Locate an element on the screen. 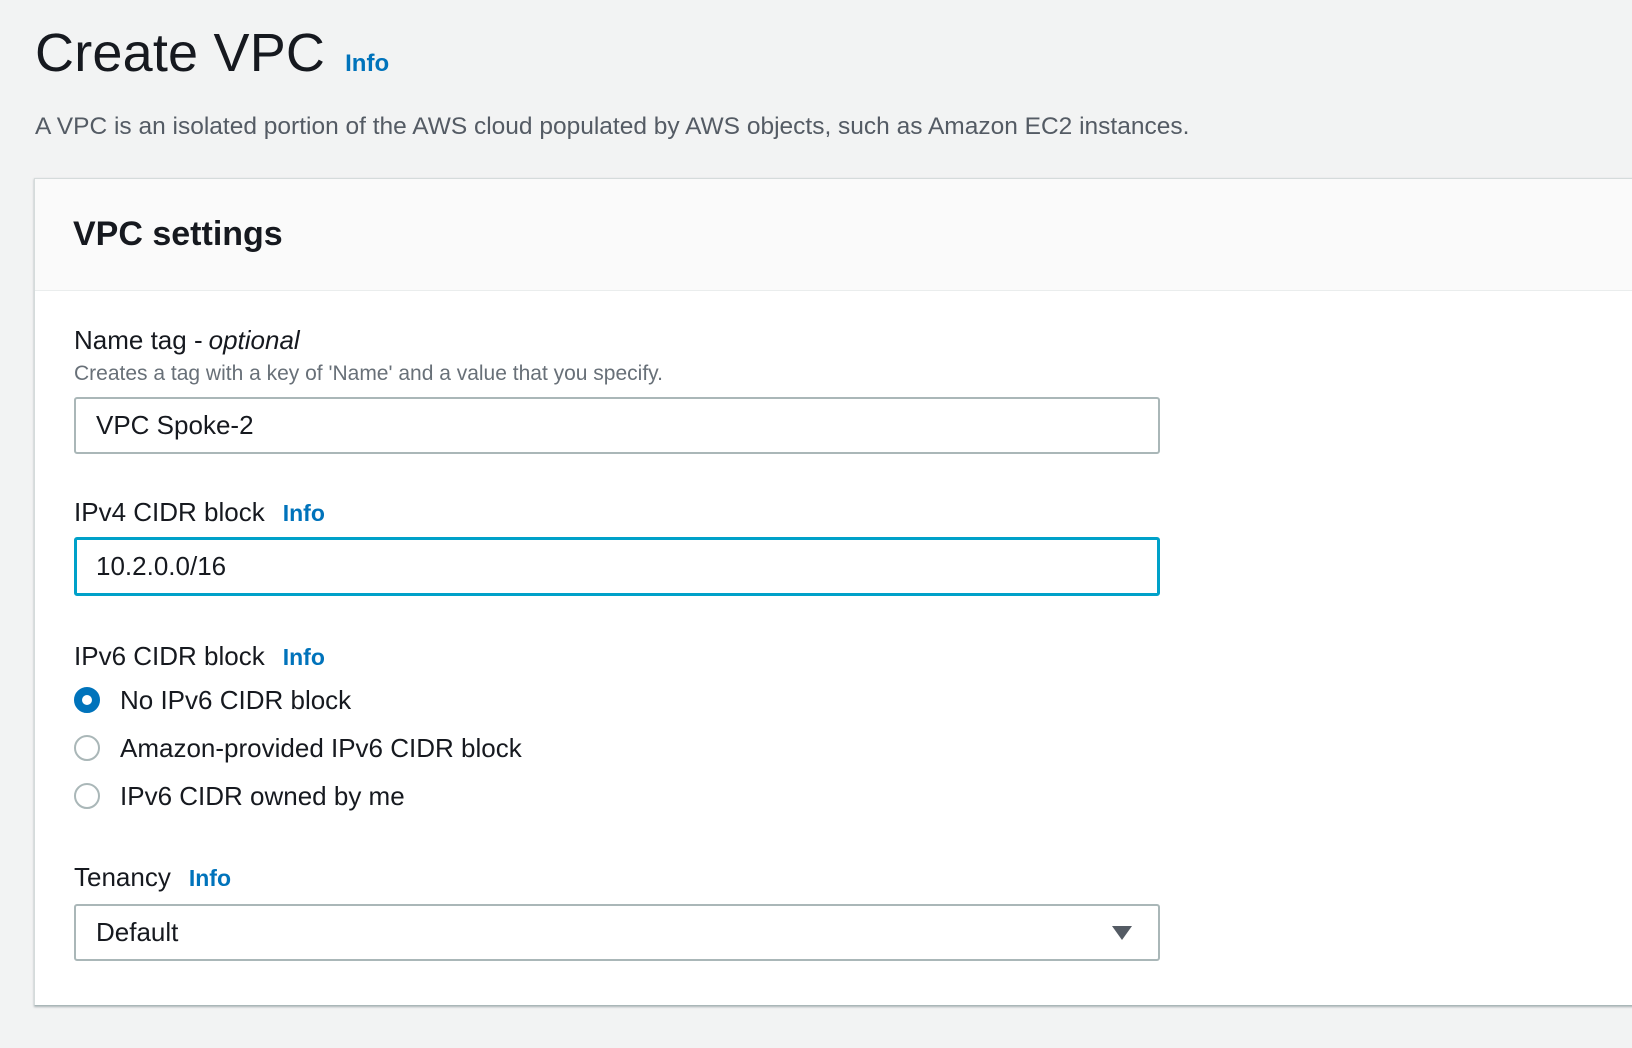  ipv4-cidr-field: IPv4 CIDR block Info is located at coordinates (617, 546).